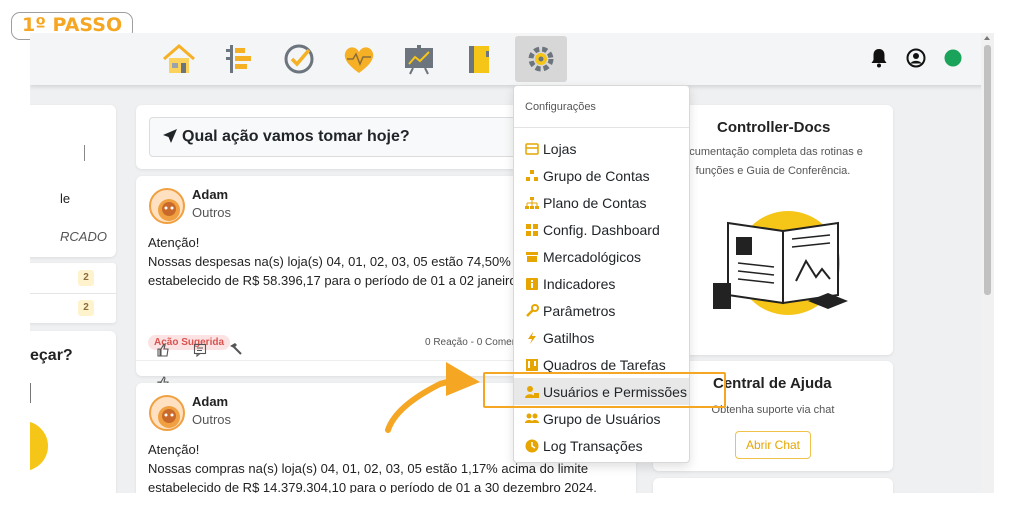 This screenshot has height=523, width=1024. I want to click on scrollbar, so click(987, 263).